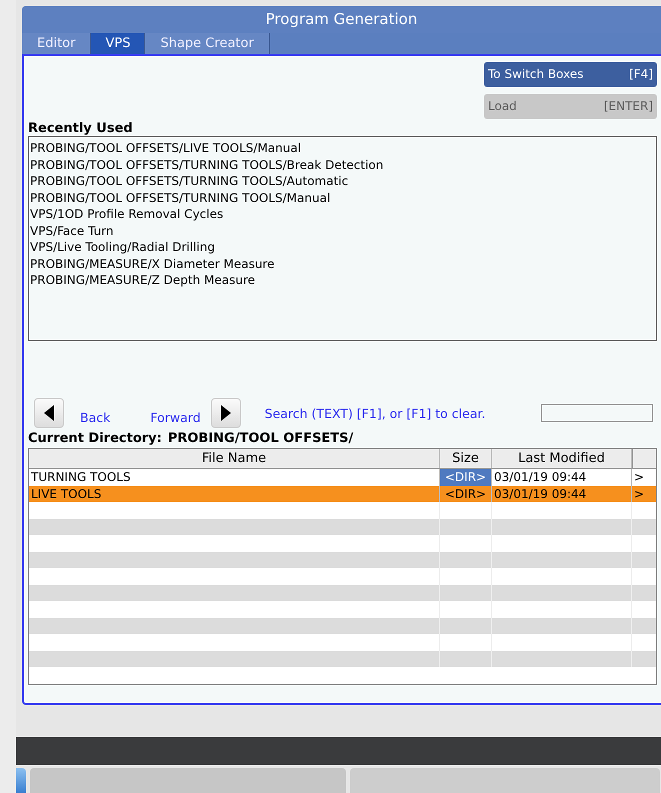 Image resolution: width=661 pixels, height=793 pixels. Describe the element at coordinates (342, 247) in the screenshot. I see `list-item: VPS/Live Tooling/Radial Drilling` at that location.